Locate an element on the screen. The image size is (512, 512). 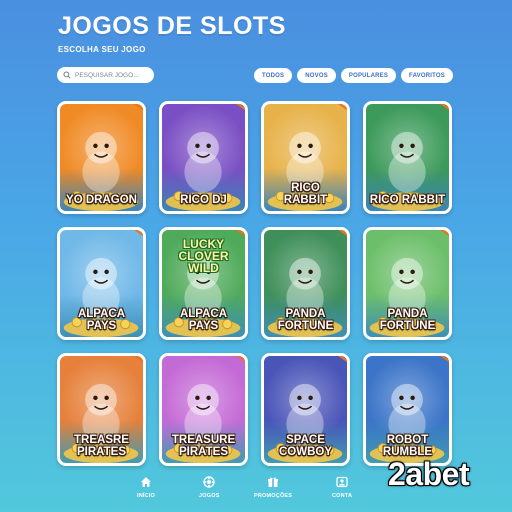
filter-chip-populares: POPULARES is located at coordinates (368, 75).